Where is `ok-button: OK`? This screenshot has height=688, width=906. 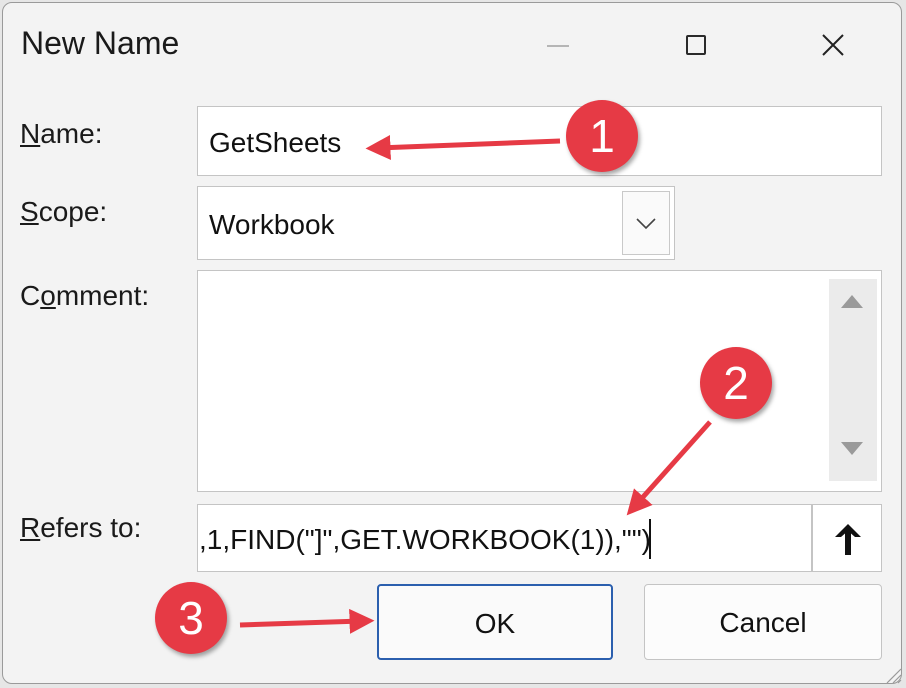
ok-button: OK is located at coordinates (495, 622).